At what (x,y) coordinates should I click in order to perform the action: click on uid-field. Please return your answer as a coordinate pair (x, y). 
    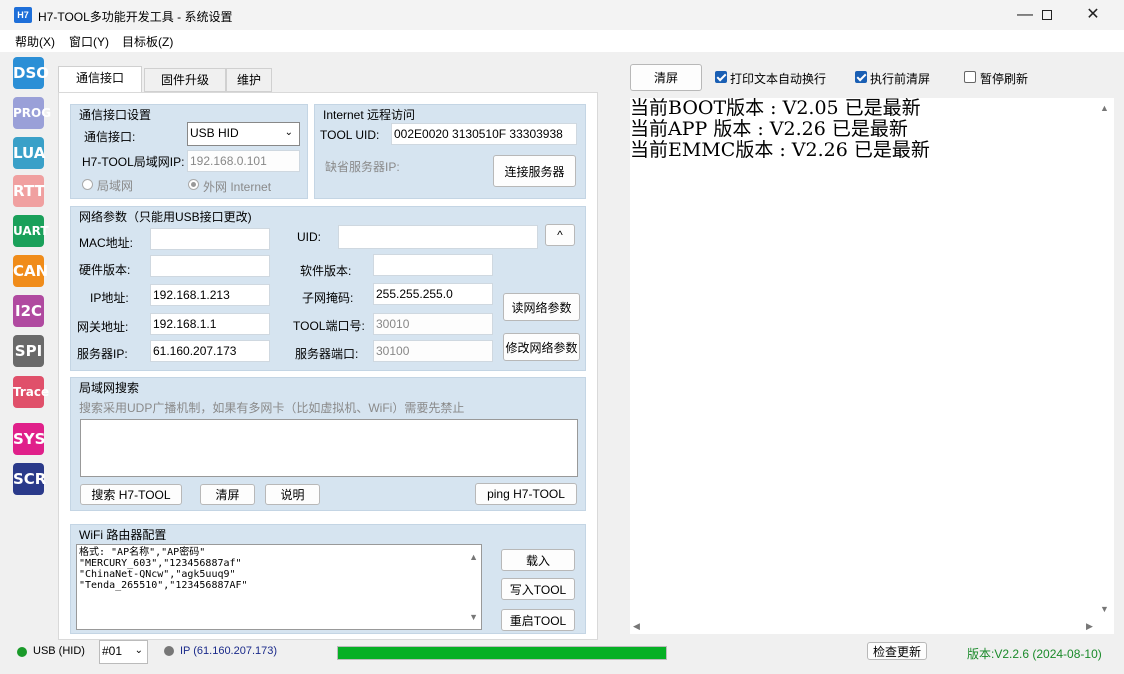
    Looking at the image, I should click on (438, 237).